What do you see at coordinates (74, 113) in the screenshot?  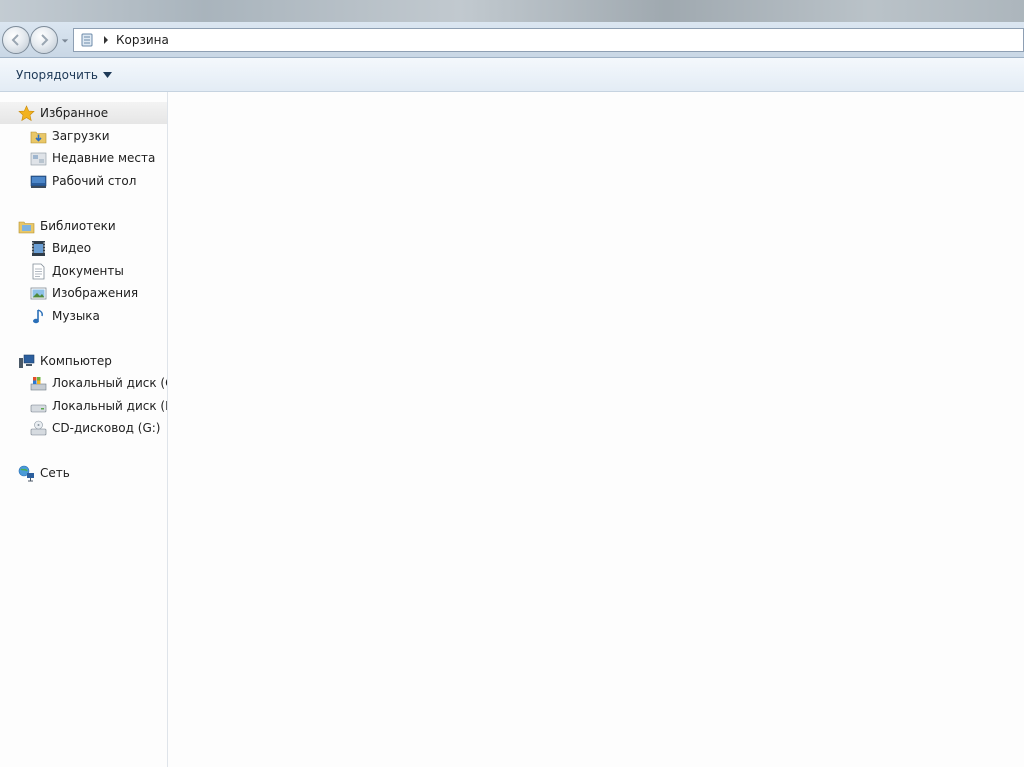 I see `nav-favorites-label: Избранное` at bounding box center [74, 113].